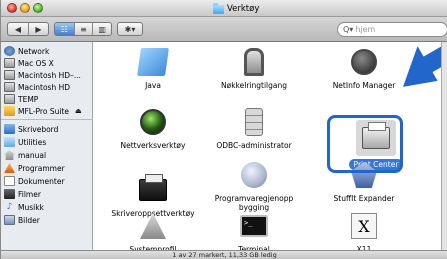 The width and height of the screenshot is (447, 259). Describe the element at coordinates (364, 226) in the screenshot. I see `x11-icon: X` at that location.